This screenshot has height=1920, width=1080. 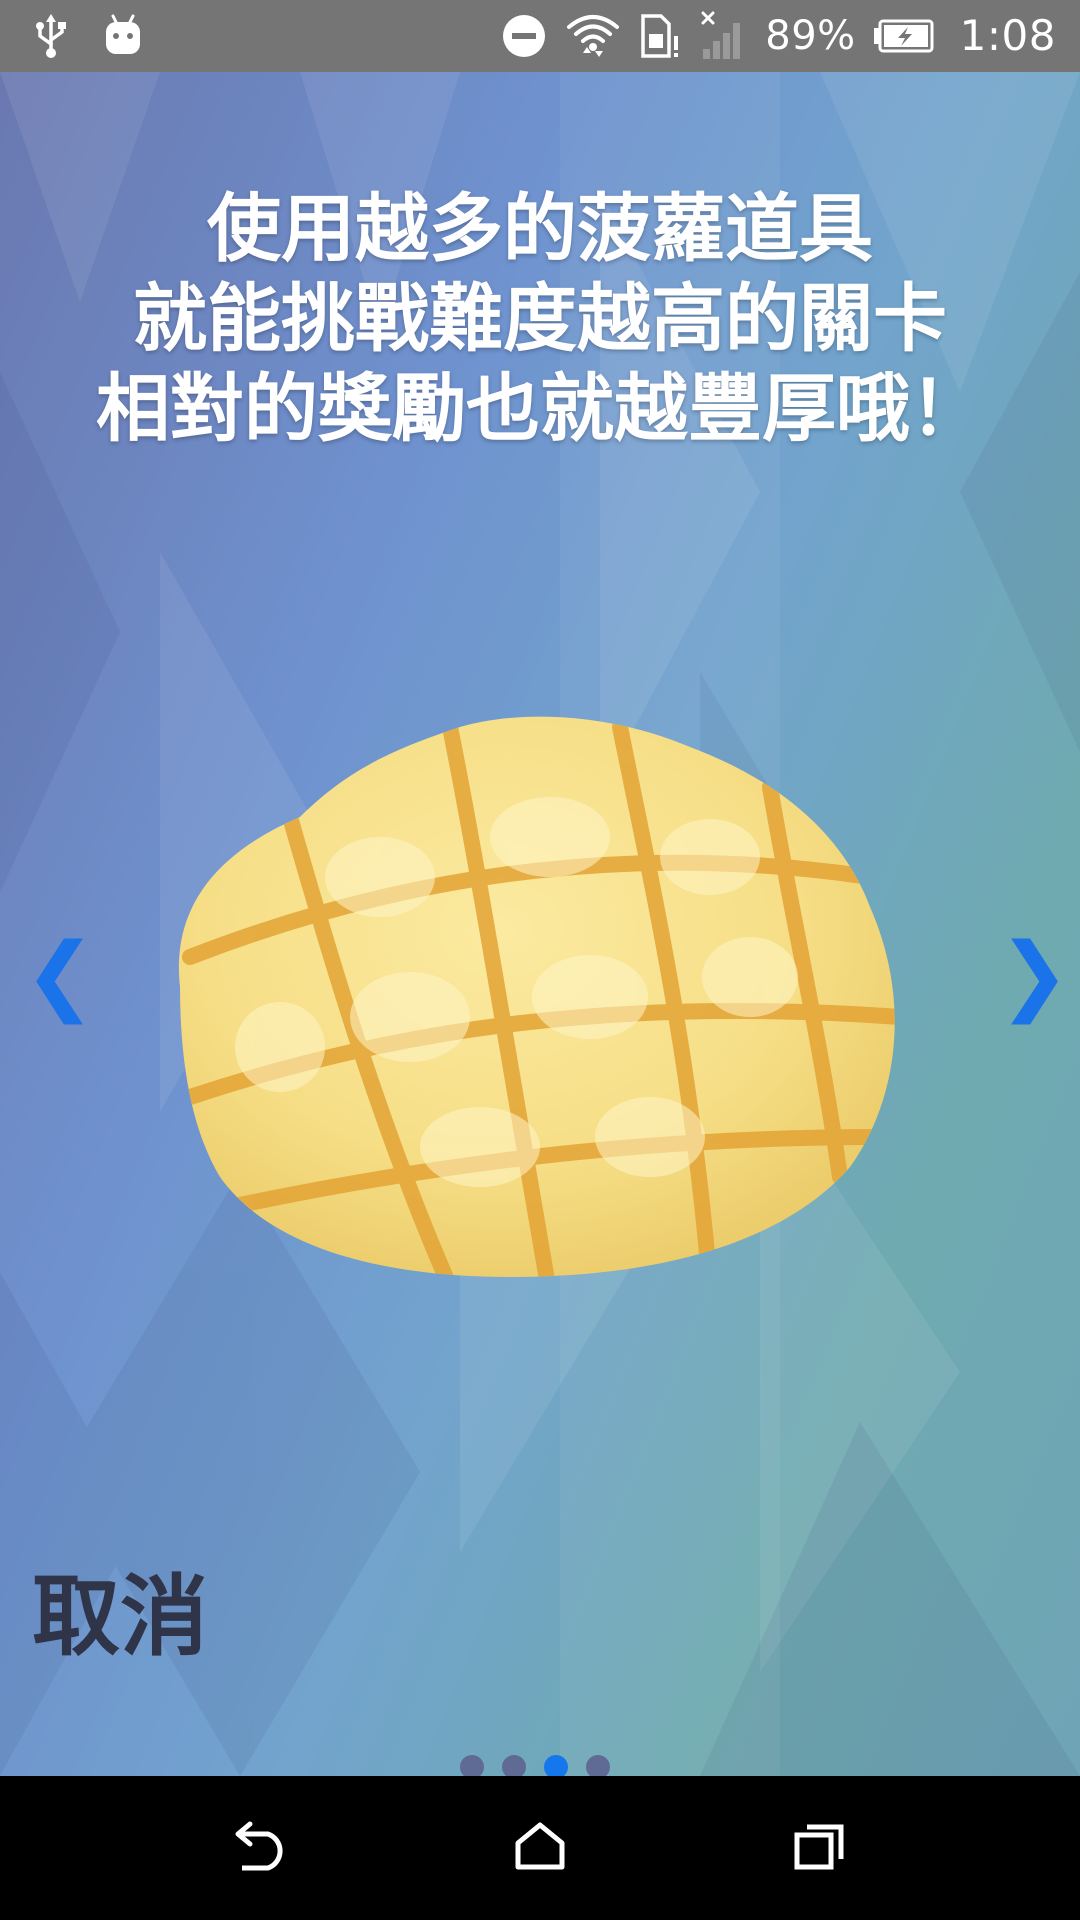 What do you see at coordinates (1034, 975) in the screenshot?
I see `next-page-arrow: ❯` at bounding box center [1034, 975].